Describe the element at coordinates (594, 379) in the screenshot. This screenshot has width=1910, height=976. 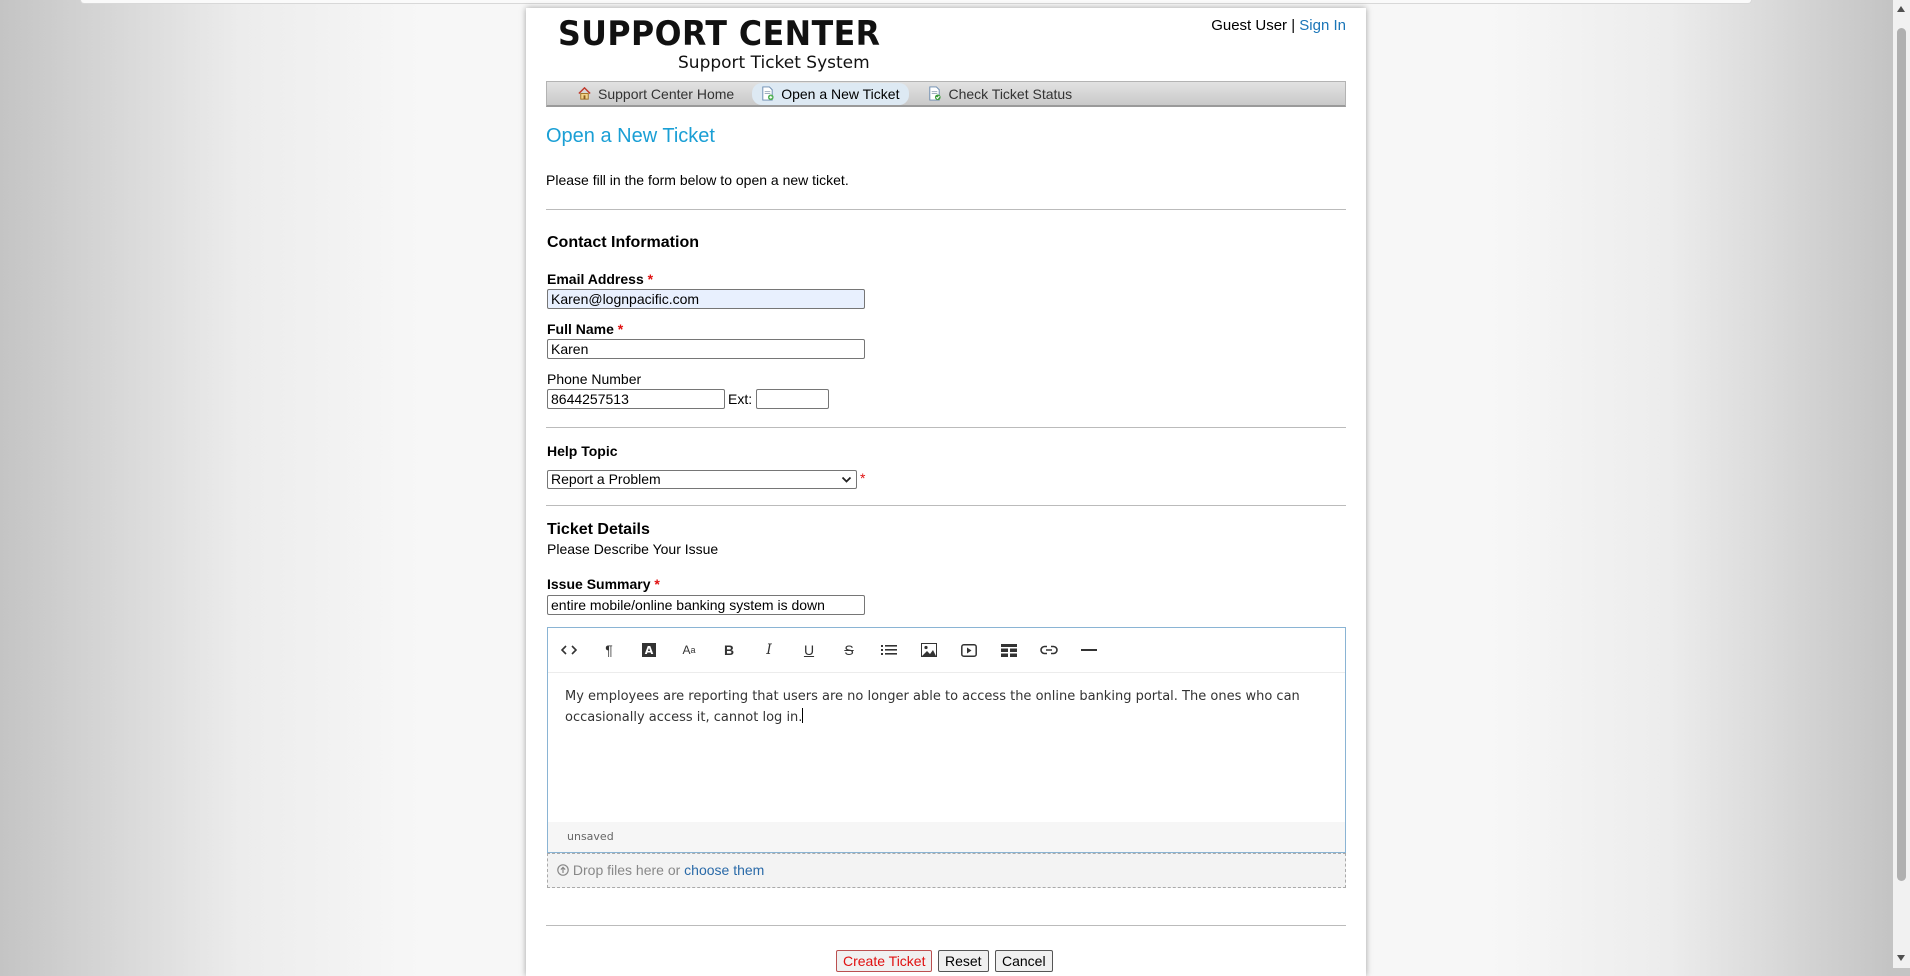
I see `phone-label: Phone Number` at that location.